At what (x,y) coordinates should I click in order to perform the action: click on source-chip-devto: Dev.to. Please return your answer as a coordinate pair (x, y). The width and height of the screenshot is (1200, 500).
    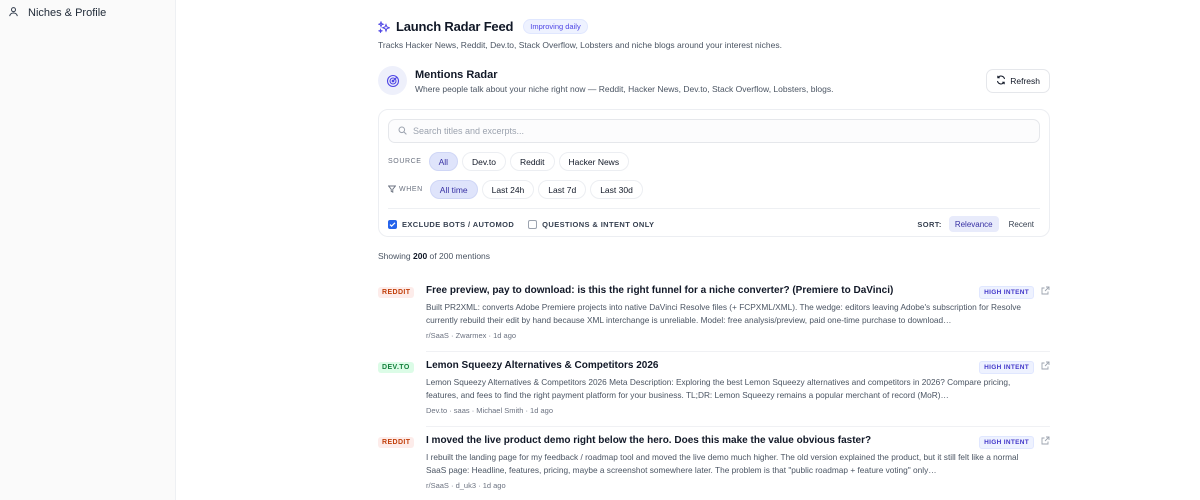
    Looking at the image, I should click on (484, 161).